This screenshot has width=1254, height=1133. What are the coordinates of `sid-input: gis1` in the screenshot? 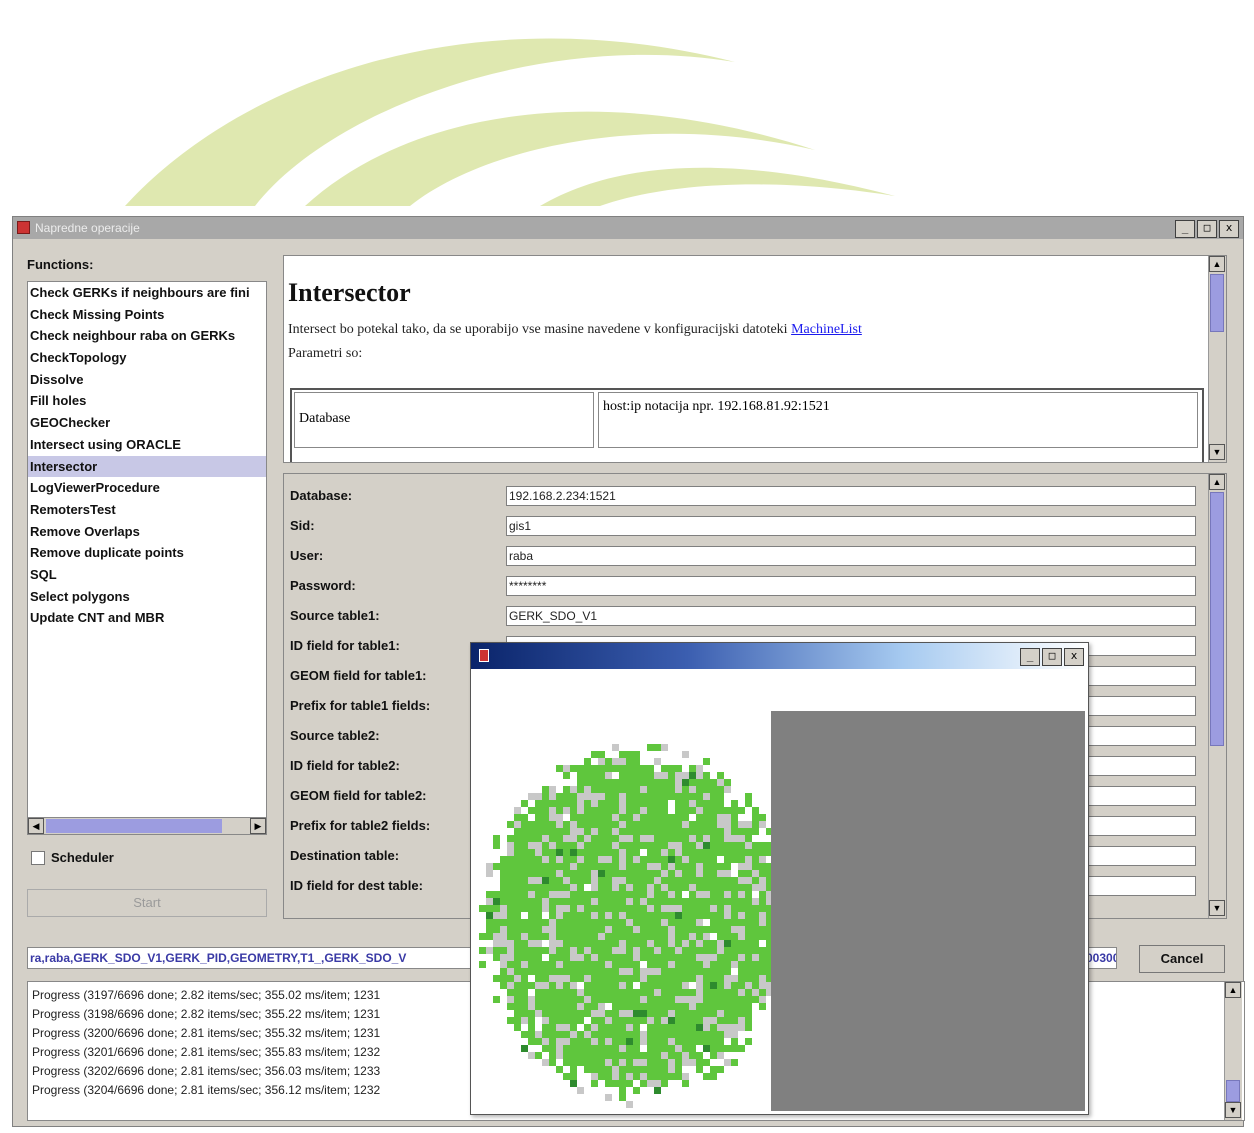 It's located at (851, 526).